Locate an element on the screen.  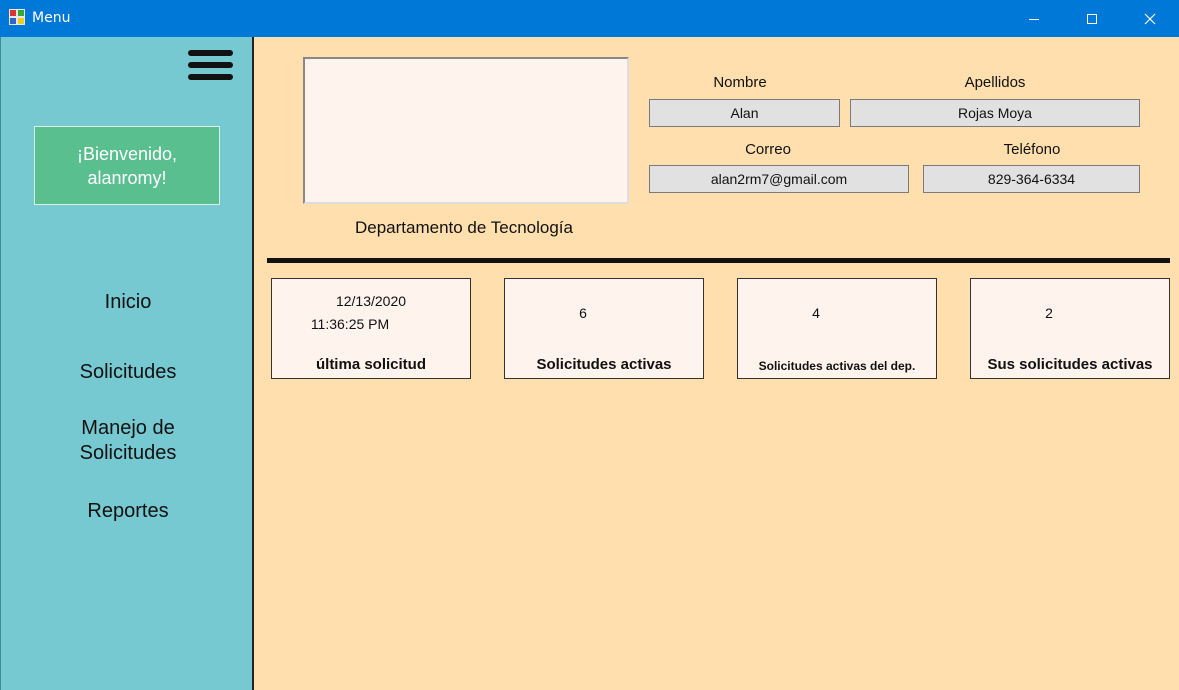
close-button is located at coordinates (1150, 18).